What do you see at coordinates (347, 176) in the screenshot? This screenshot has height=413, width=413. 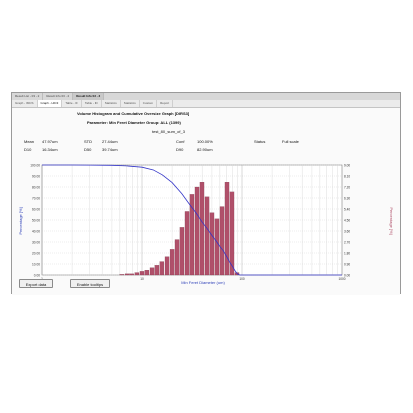 I see `y-tick-label-right: 8.10` at bounding box center [347, 176].